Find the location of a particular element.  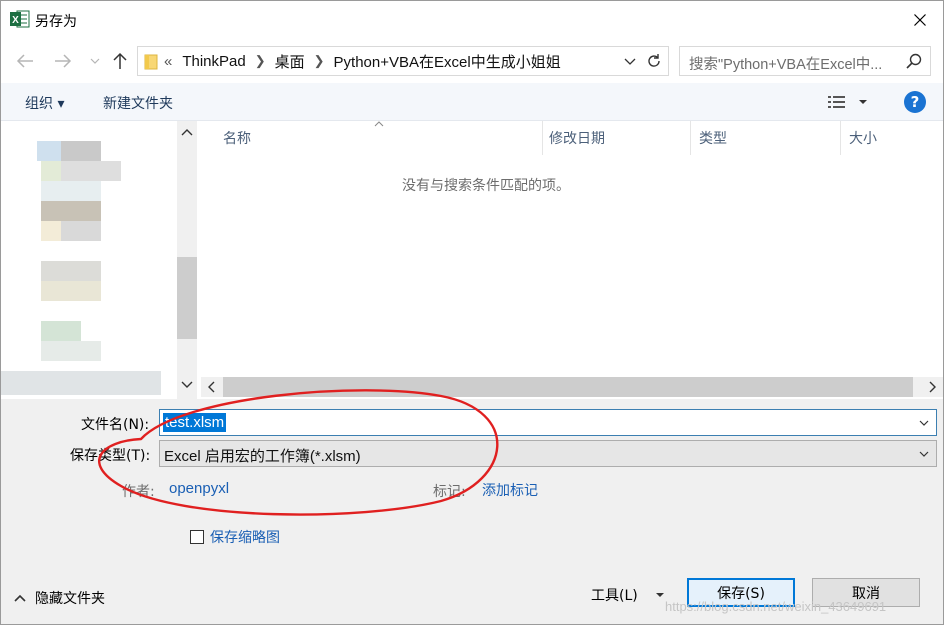

tags-label: 标记: is located at coordinates (449, 492).